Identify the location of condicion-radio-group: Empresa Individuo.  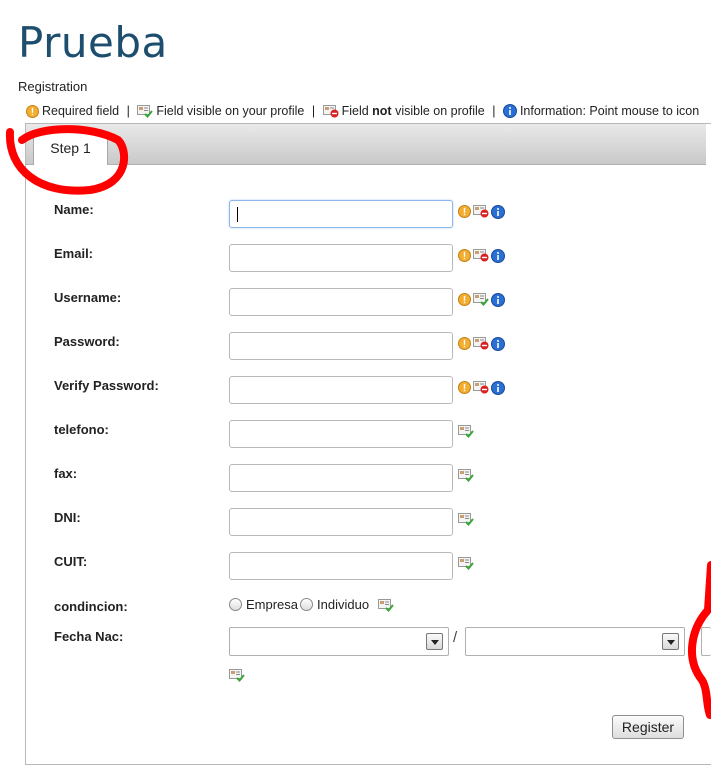
(311, 606).